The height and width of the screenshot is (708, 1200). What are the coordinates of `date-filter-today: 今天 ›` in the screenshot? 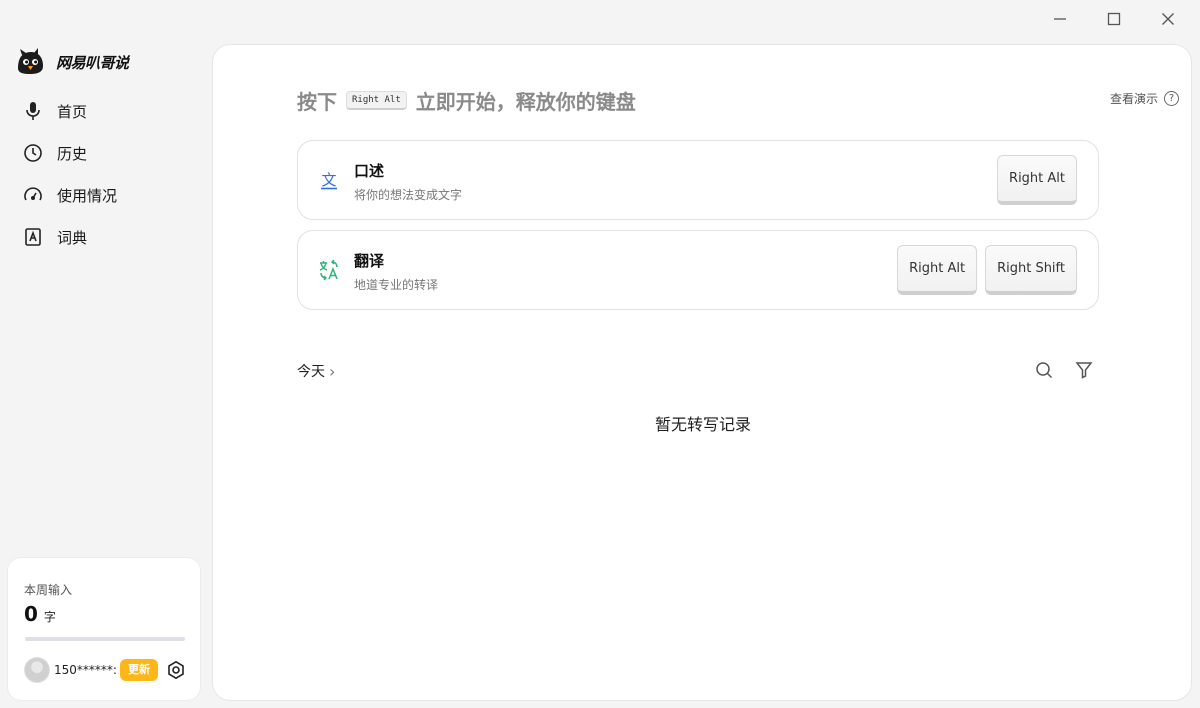 It's located at (316, 371).